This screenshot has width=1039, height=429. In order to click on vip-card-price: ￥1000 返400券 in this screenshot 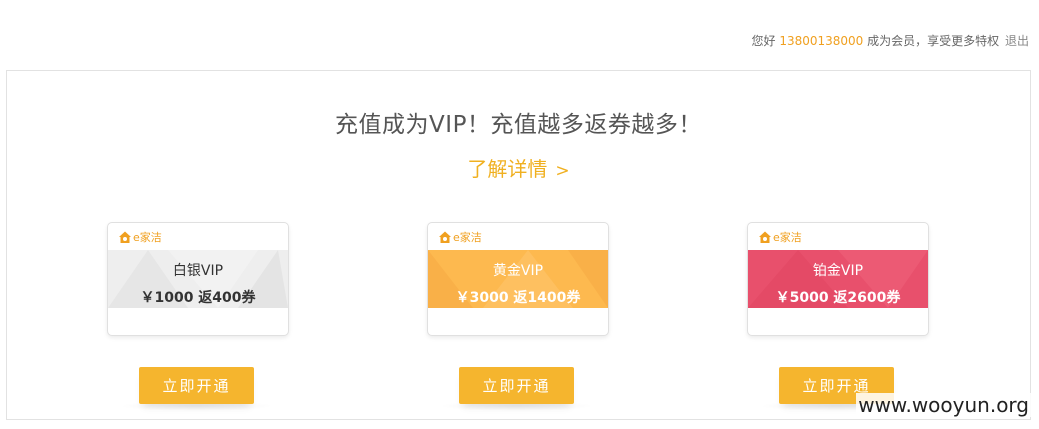, I will do `click(198, 298)`.